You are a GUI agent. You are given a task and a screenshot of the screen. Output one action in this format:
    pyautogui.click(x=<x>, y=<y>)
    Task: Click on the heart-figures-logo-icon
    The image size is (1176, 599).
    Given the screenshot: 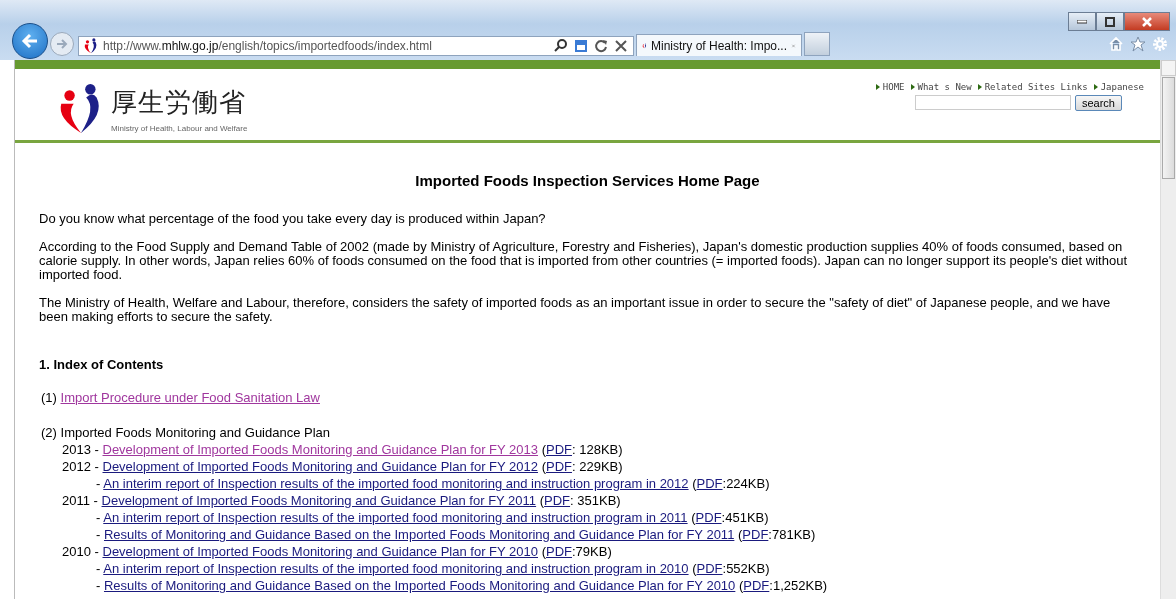 What is the action you would take?
    pyautogui.click(x=91, y=46)
    